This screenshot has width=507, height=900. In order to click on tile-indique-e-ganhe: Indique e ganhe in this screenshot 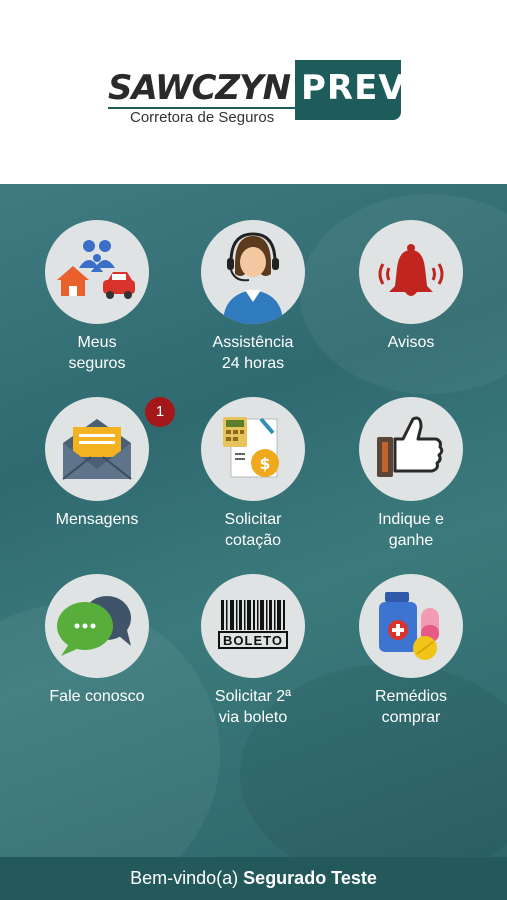, I will do `click(411, 474)`.